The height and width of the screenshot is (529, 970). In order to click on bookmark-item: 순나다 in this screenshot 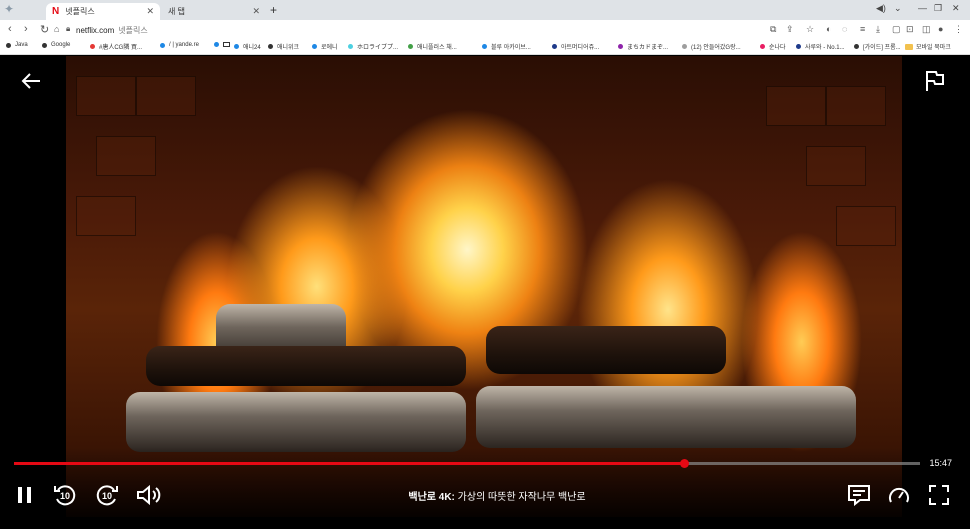, I will do `click(773, 46)`.